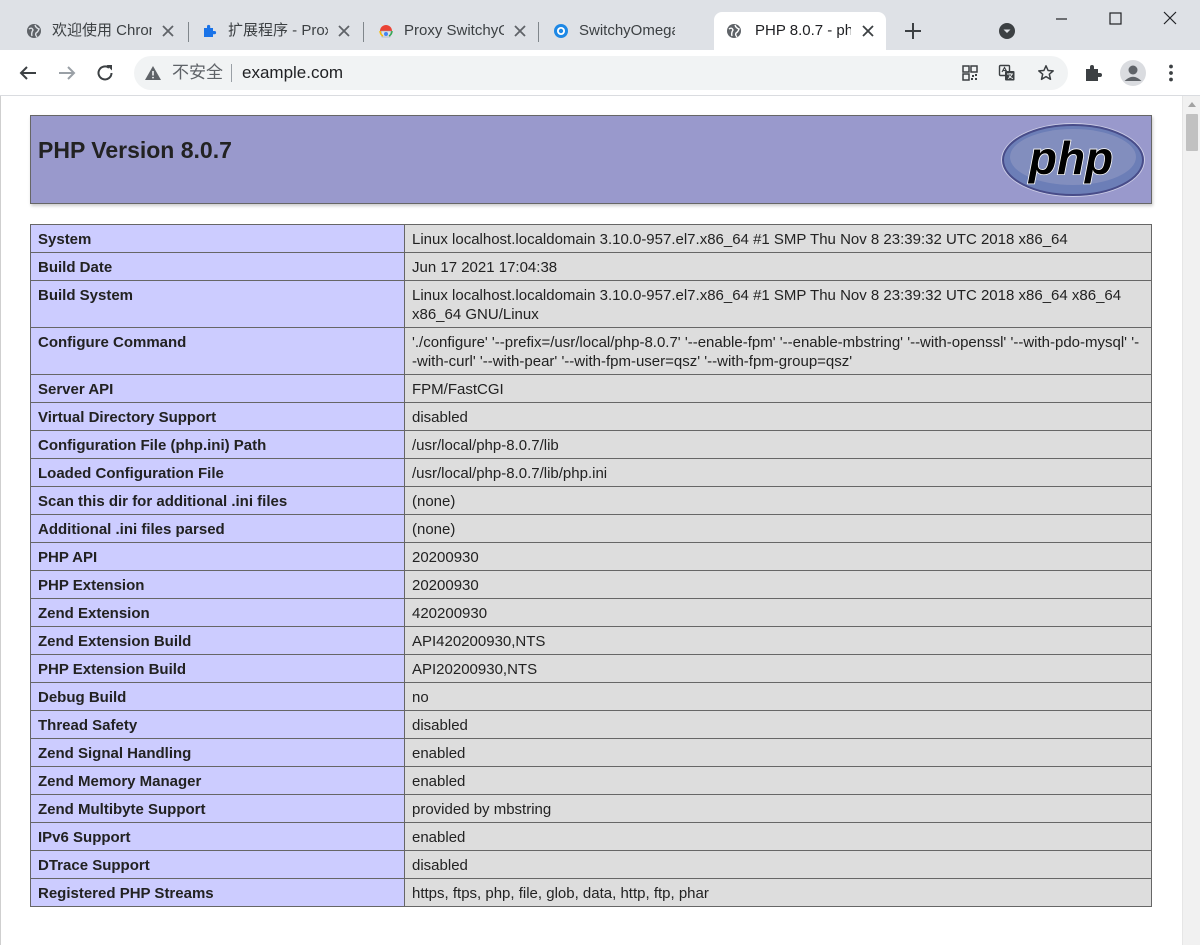  I want to click on browser-toolbar: 不安全 example.com, so click(600, 73).